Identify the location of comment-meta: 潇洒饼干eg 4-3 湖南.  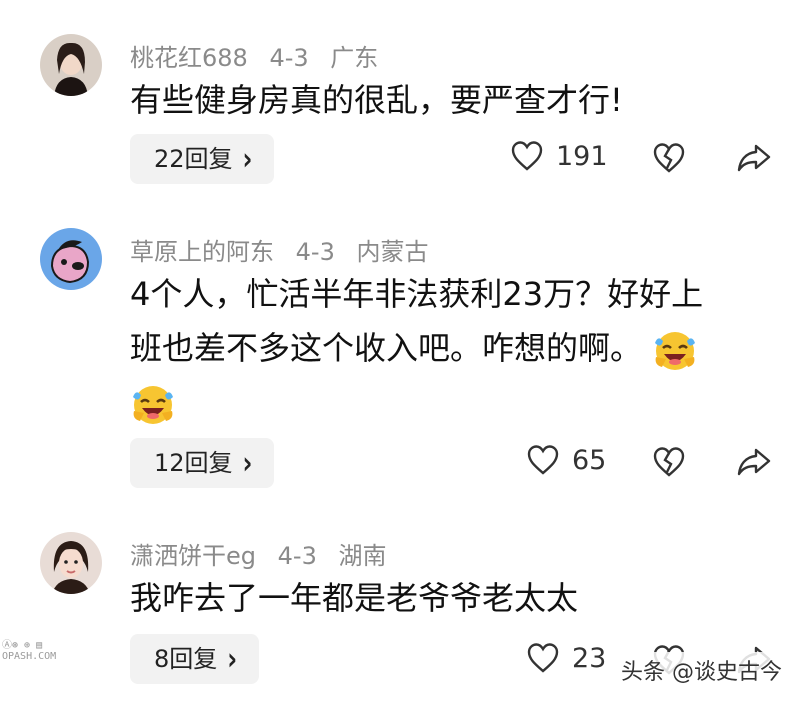
(265, 553).